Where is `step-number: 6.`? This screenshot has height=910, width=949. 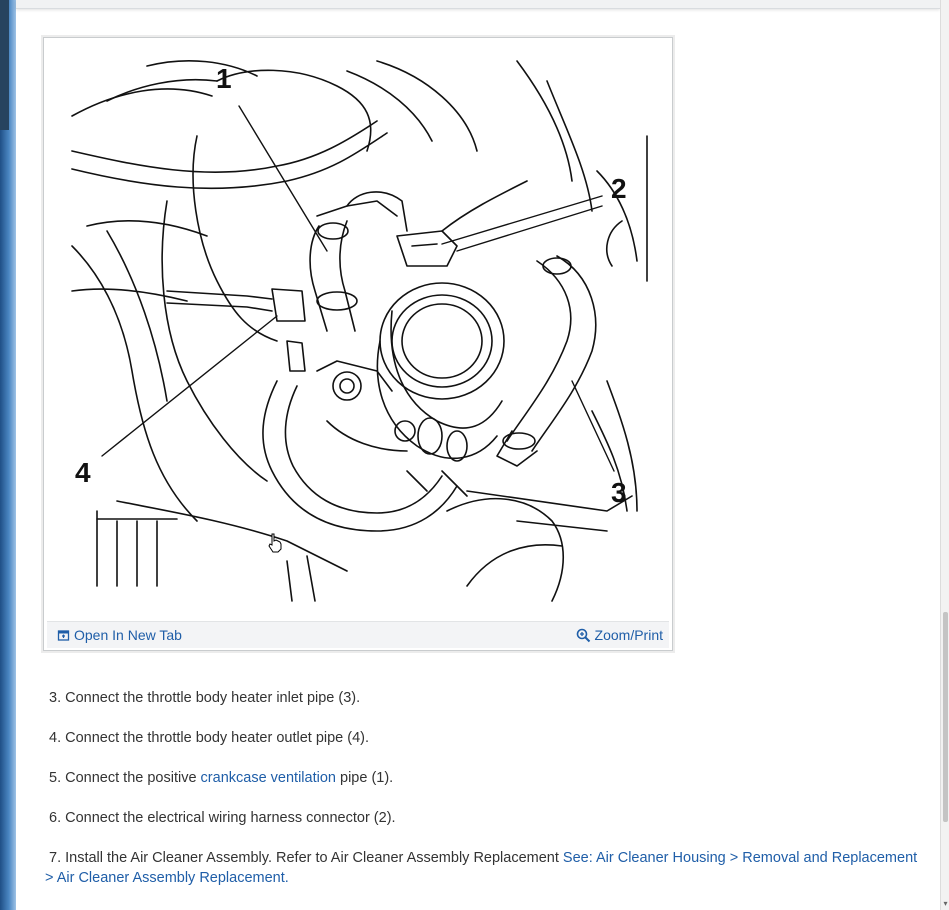
step-number: 6. is located at coordinates (55, 818).